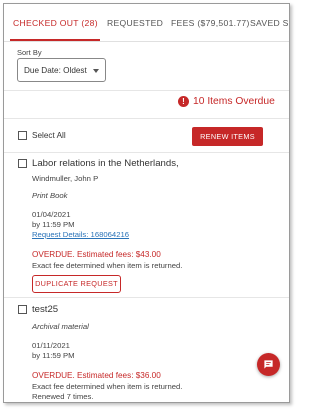 The image size is (320, 409). I want to click on item-renewed-count: Renewed 7 times., so click(63, 396).